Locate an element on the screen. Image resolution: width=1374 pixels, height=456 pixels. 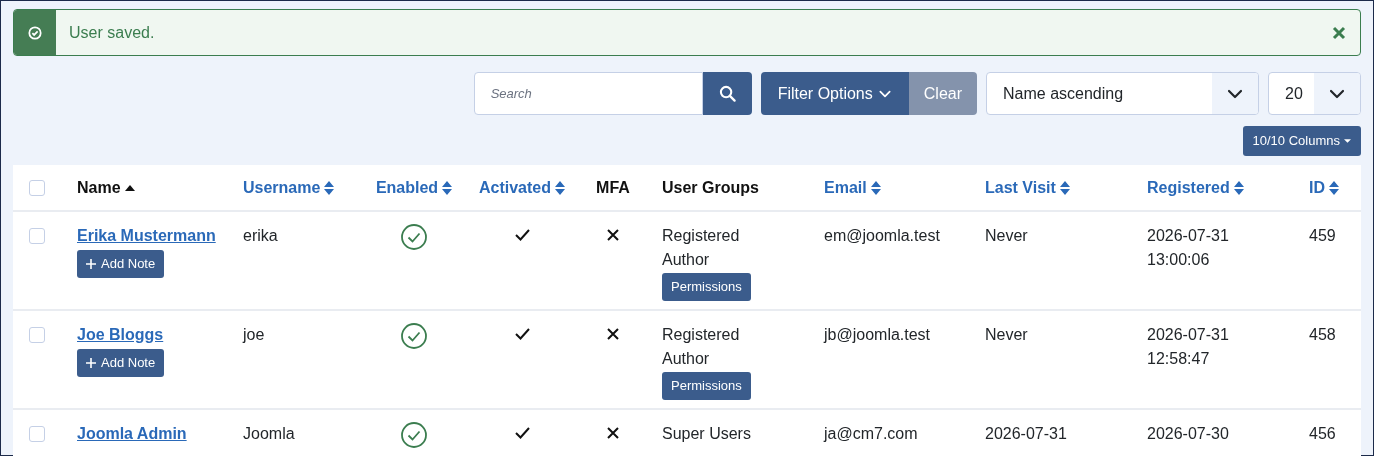
table-cell-text: 2026-07-31 13:00:06 is located at coordinates (1188, 248).